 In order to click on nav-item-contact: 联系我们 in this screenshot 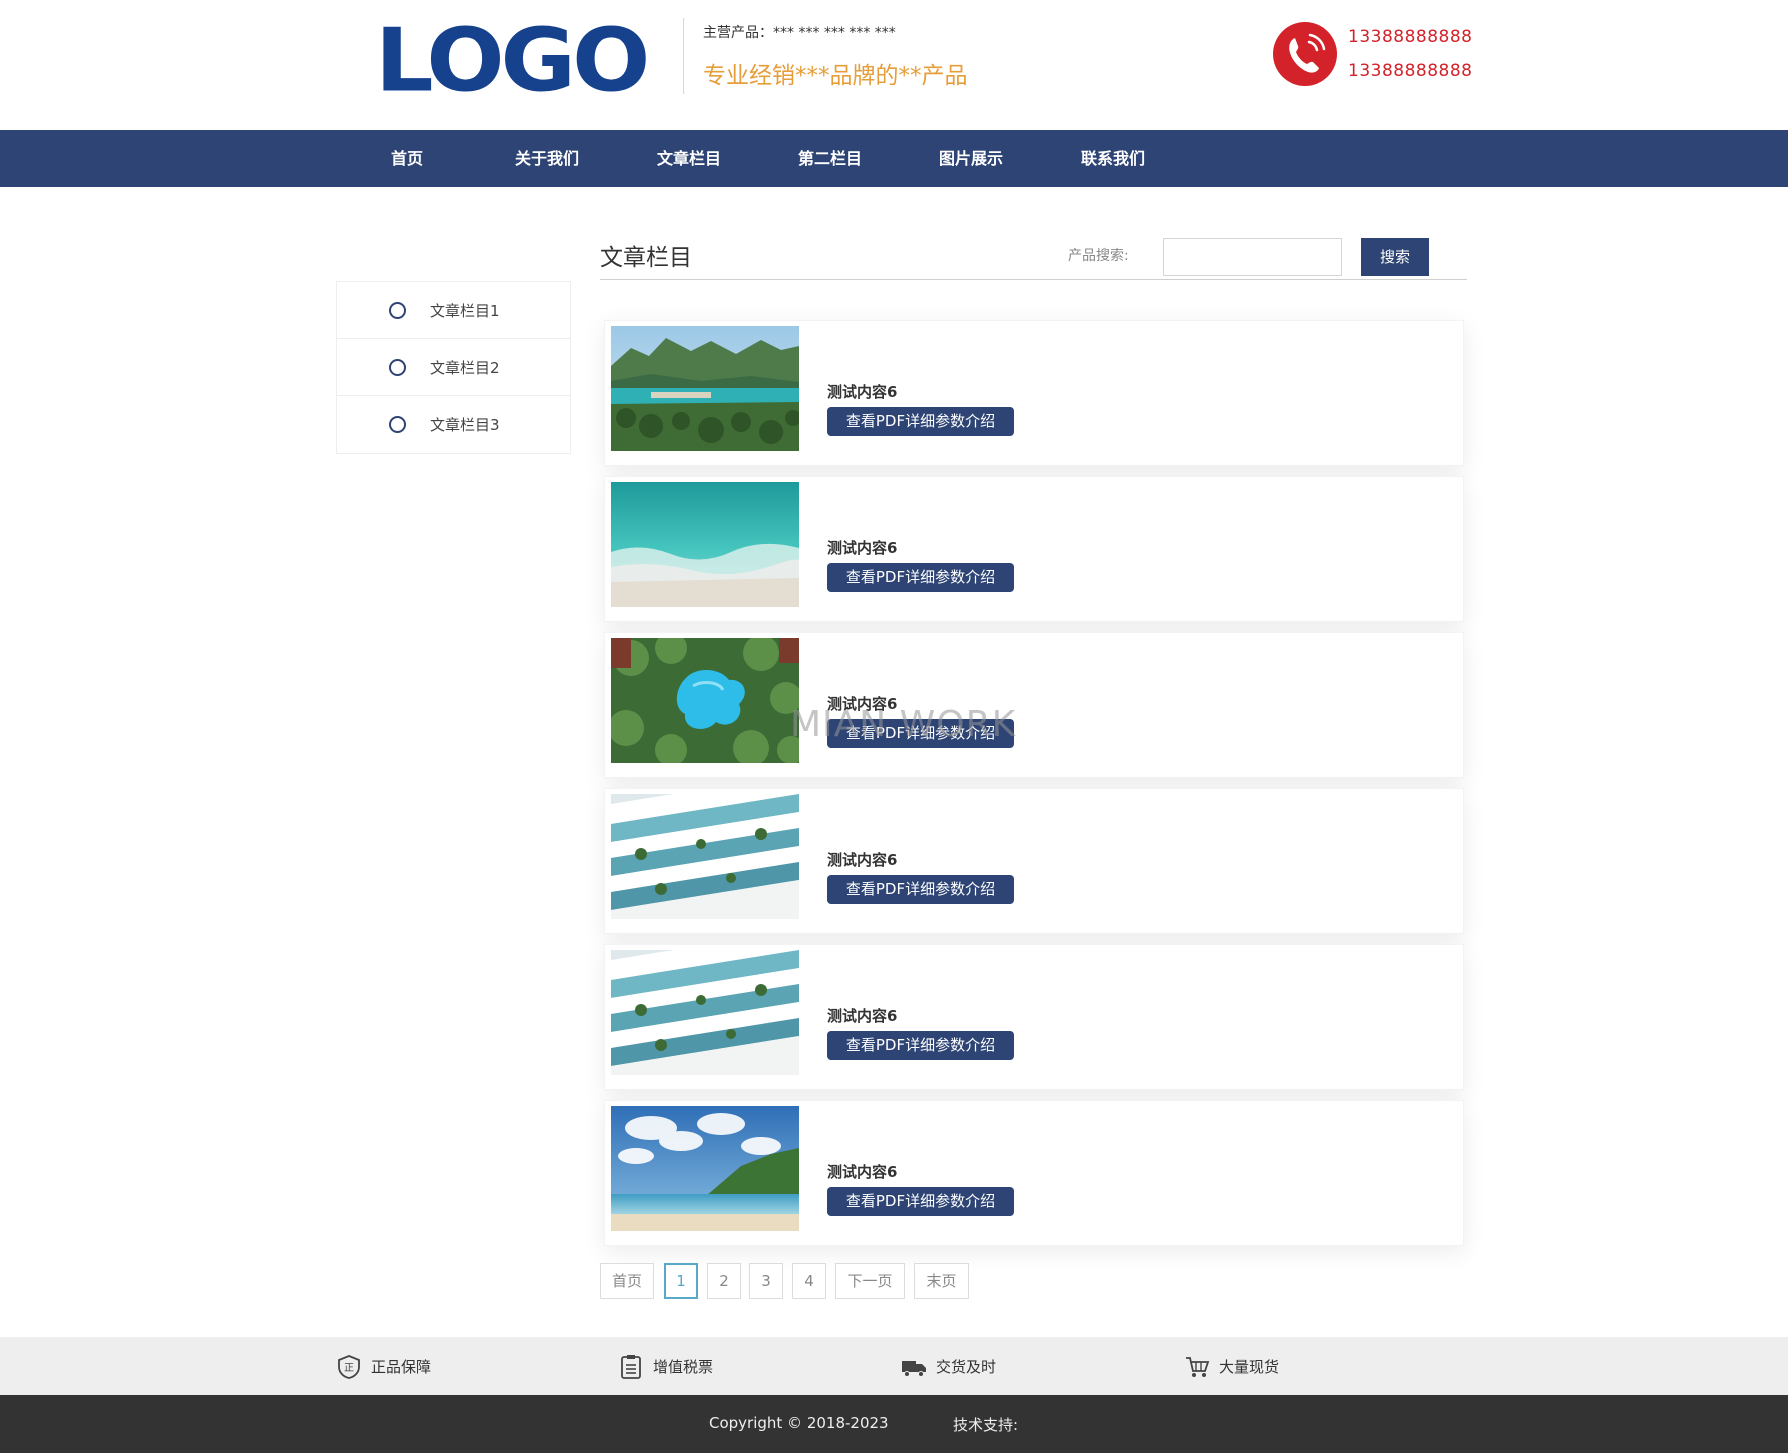, I will do `click(1113, 158)`.